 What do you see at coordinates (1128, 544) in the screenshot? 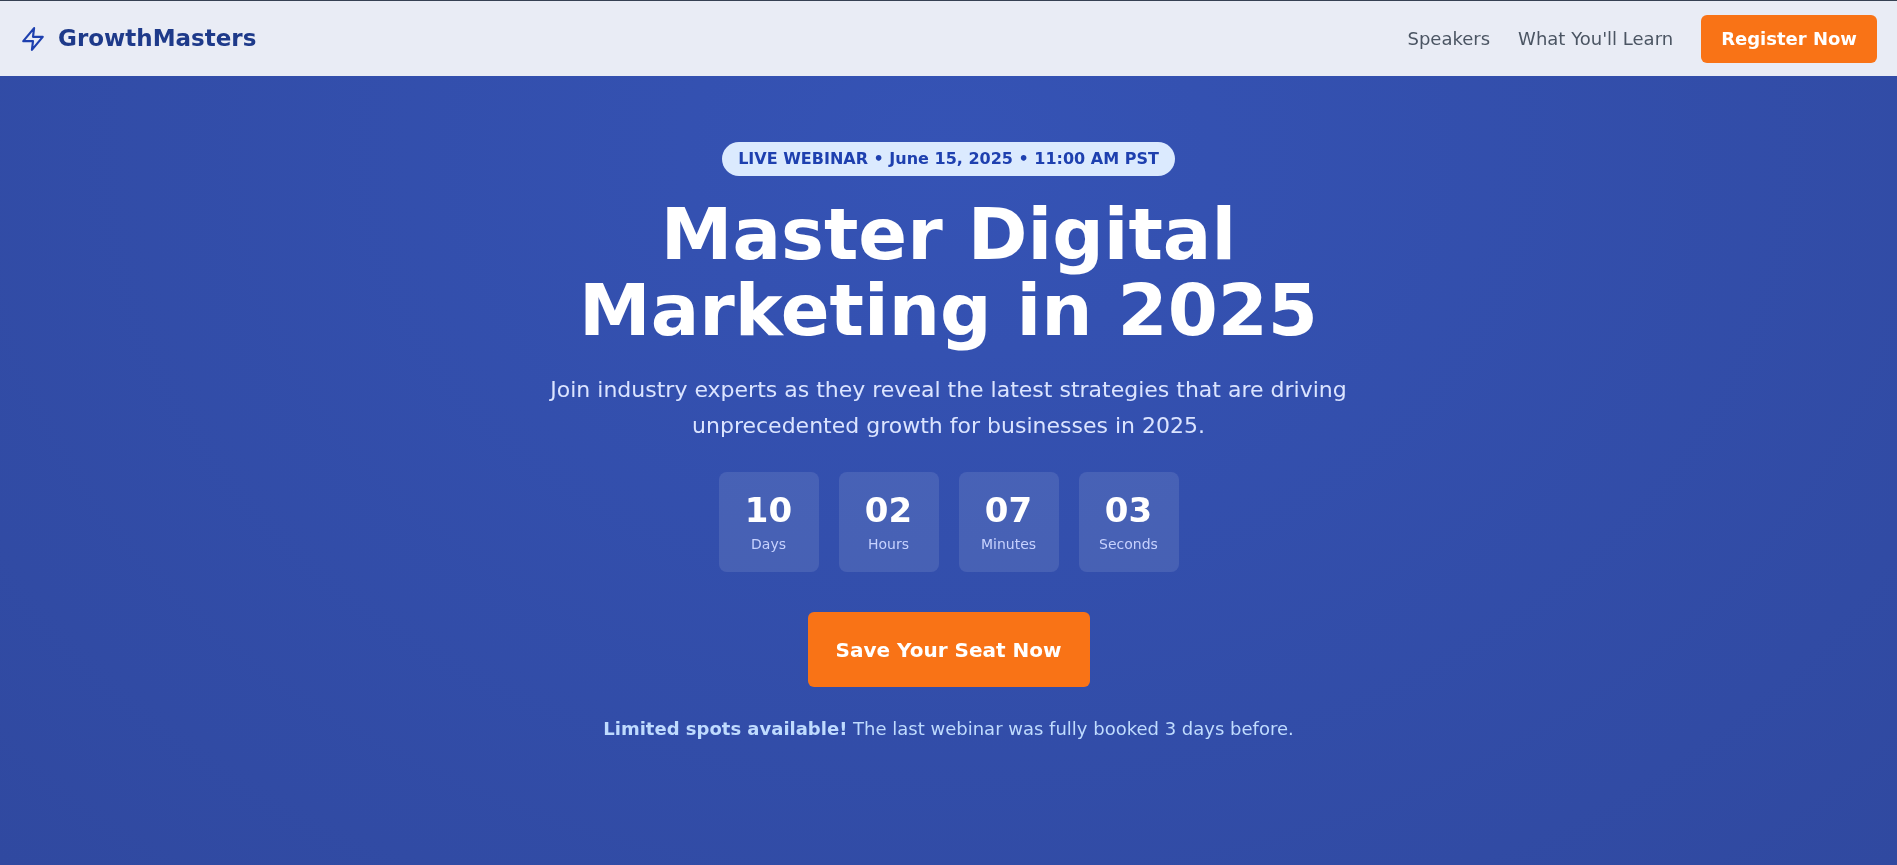
I see `countdown-unit: Seconds` at bounding box center [1128, 544].